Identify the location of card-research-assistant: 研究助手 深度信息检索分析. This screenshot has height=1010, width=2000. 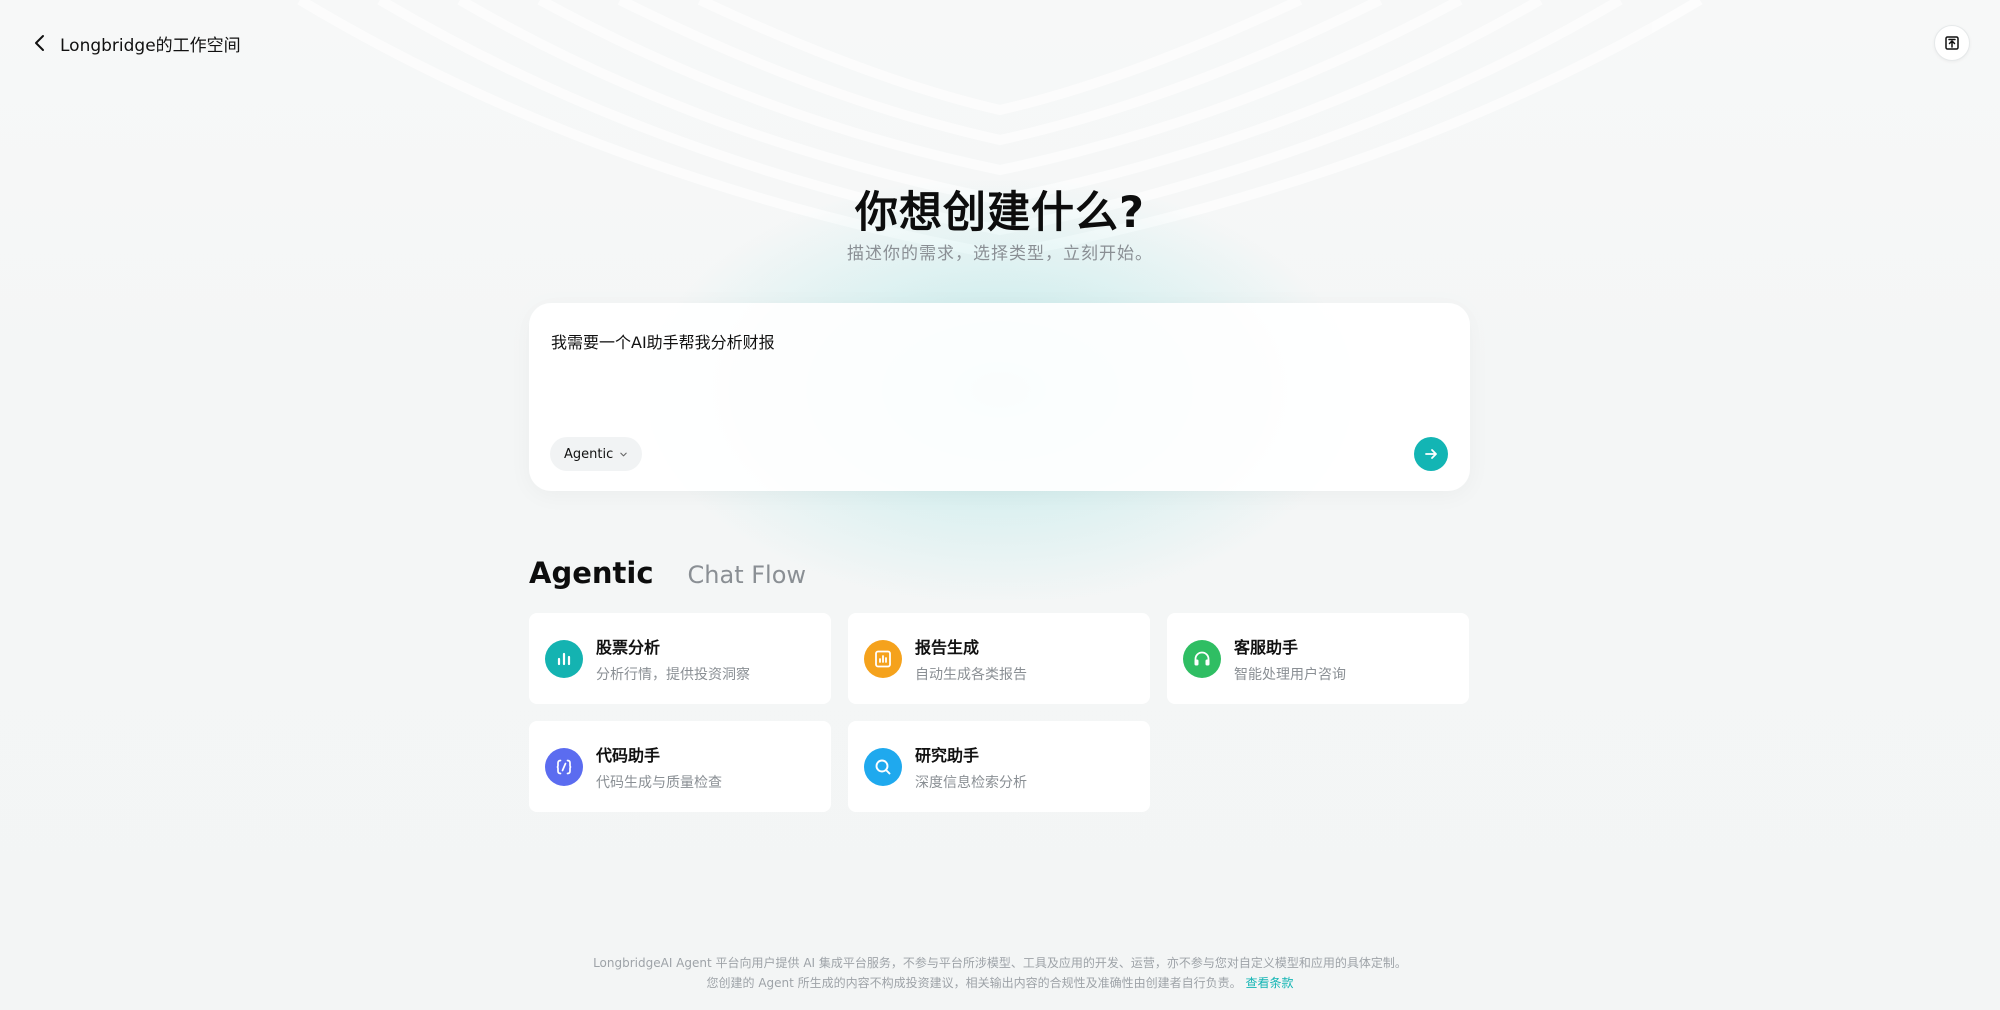
(999, 766).